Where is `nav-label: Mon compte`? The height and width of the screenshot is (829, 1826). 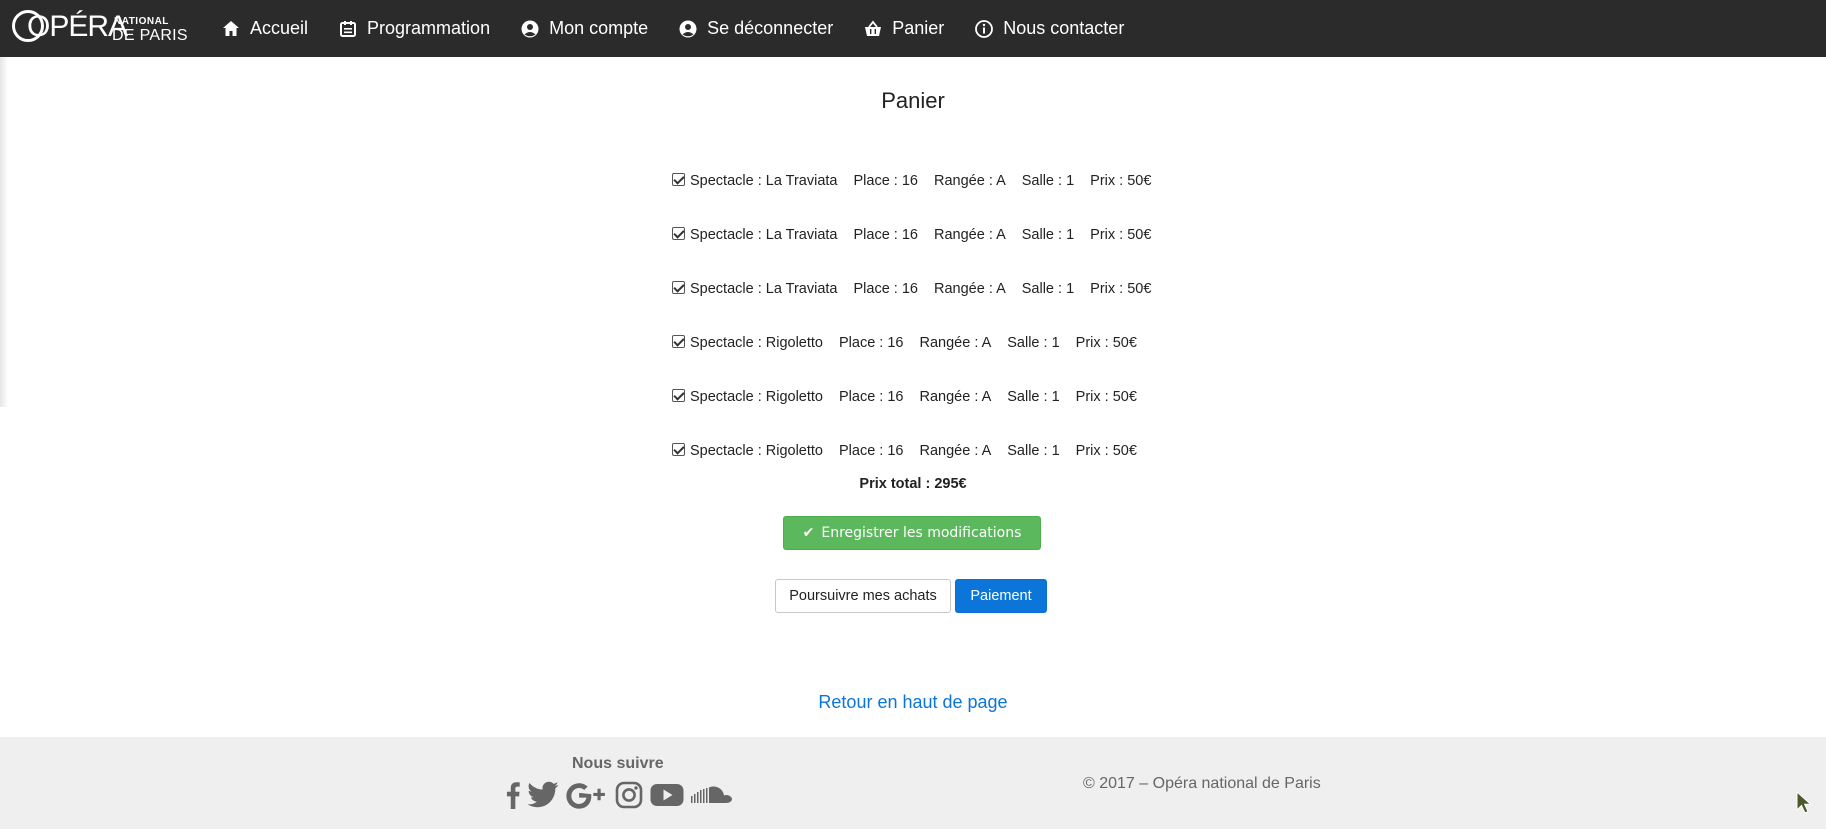
nav-label: Mon compte is located at coordinates (599, 28).